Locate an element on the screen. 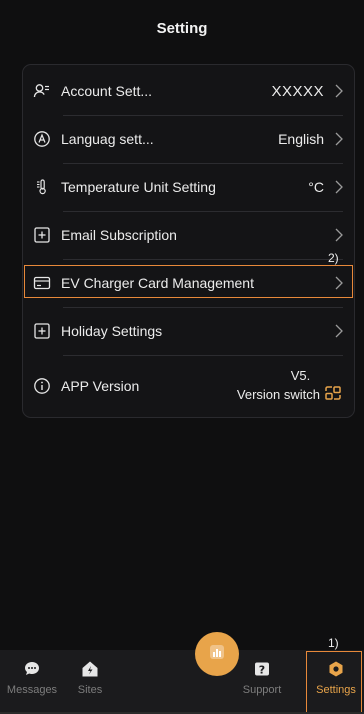 Image resolution: width=364 pixels, height=714 pixels. temperature-unit-row: Temperature Unit Setting °C is located at coordinates (188, 187).